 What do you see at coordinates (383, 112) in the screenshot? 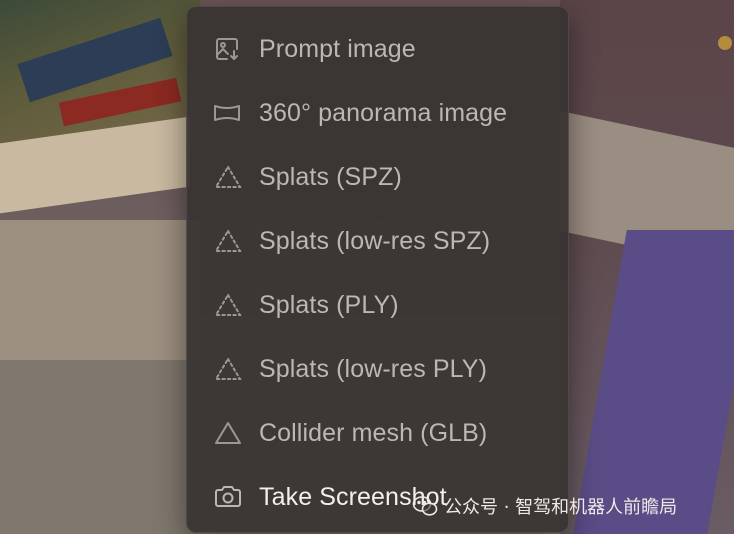
I see `menu-item-label: 360° panorama image` at bounding box center [383, 112].